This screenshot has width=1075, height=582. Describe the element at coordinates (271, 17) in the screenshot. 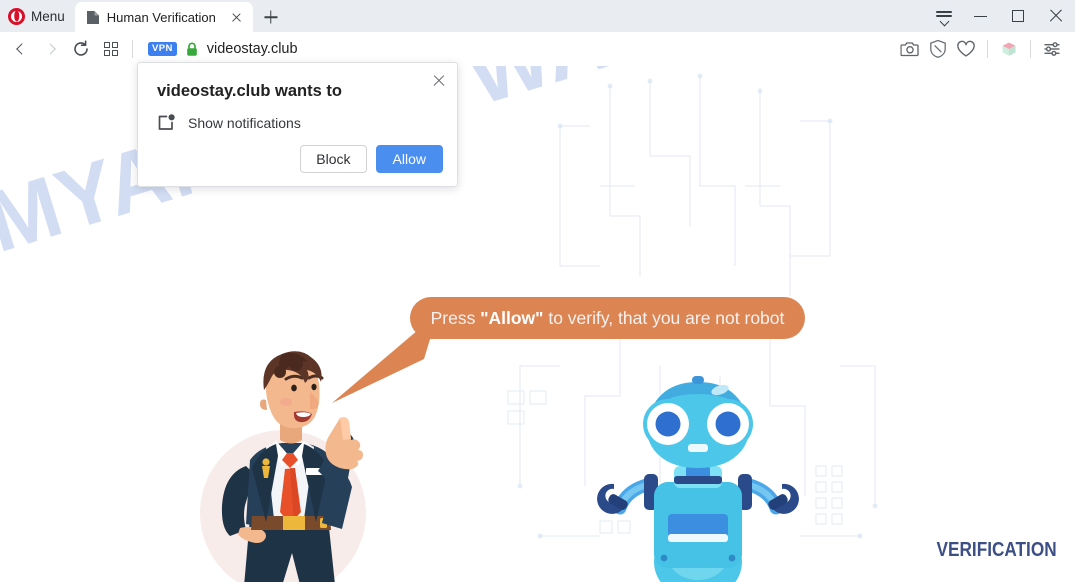

I see `new-tab-button` at that location.